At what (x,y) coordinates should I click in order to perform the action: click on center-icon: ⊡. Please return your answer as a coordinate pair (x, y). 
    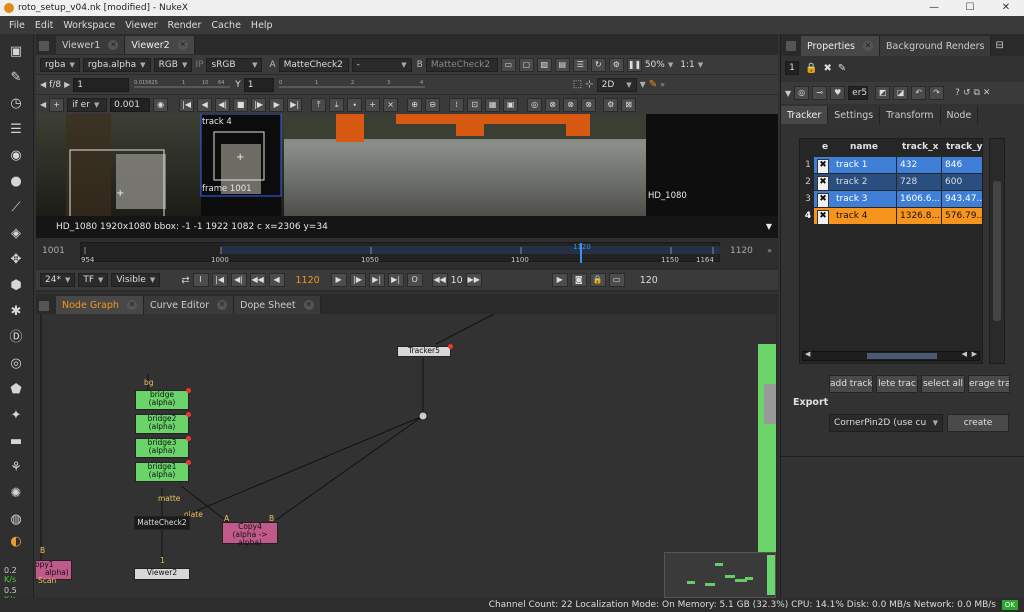
    Looking at the image, I should click on (475, 104).